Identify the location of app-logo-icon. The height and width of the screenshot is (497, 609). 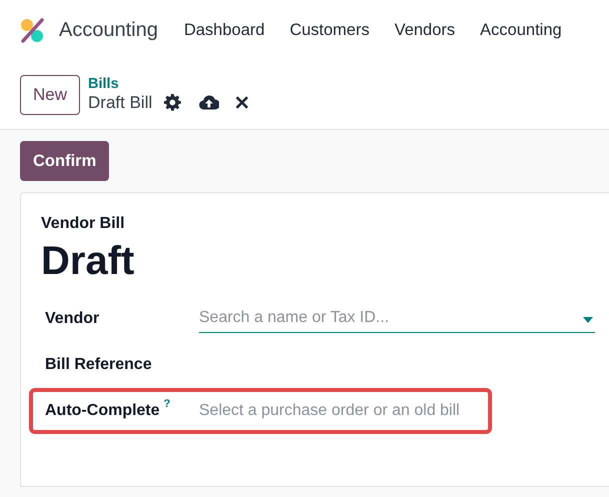
(32, 30).